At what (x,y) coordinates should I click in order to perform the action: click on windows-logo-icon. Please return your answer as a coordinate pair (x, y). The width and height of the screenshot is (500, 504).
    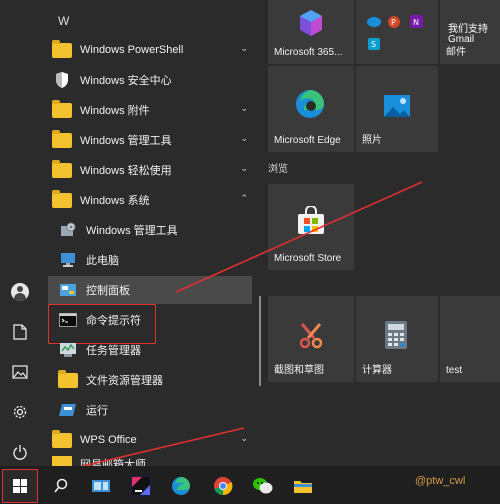
    Looking at the image, I should click on (20, 486).